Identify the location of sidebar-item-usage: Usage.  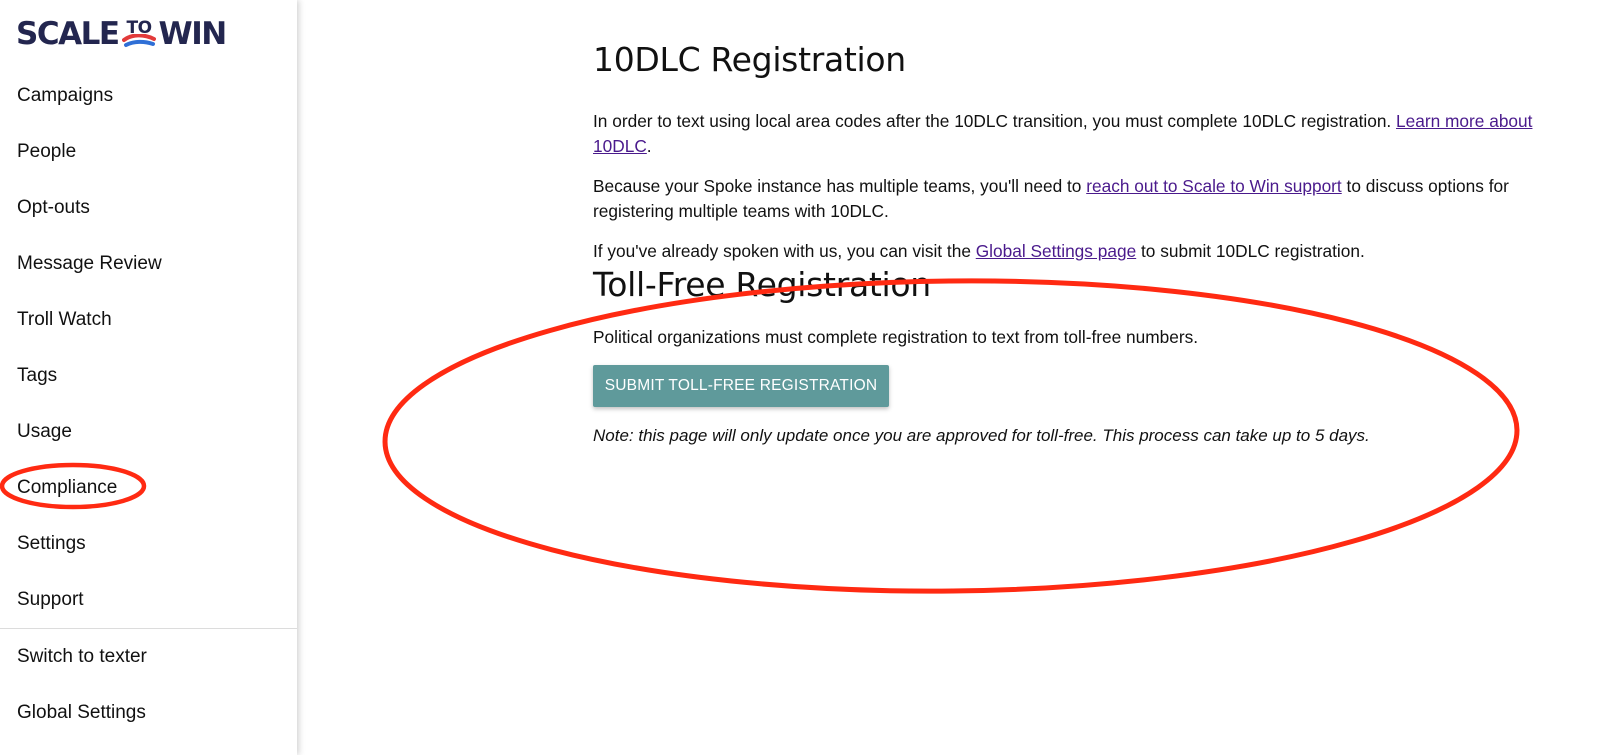
(148, 432).